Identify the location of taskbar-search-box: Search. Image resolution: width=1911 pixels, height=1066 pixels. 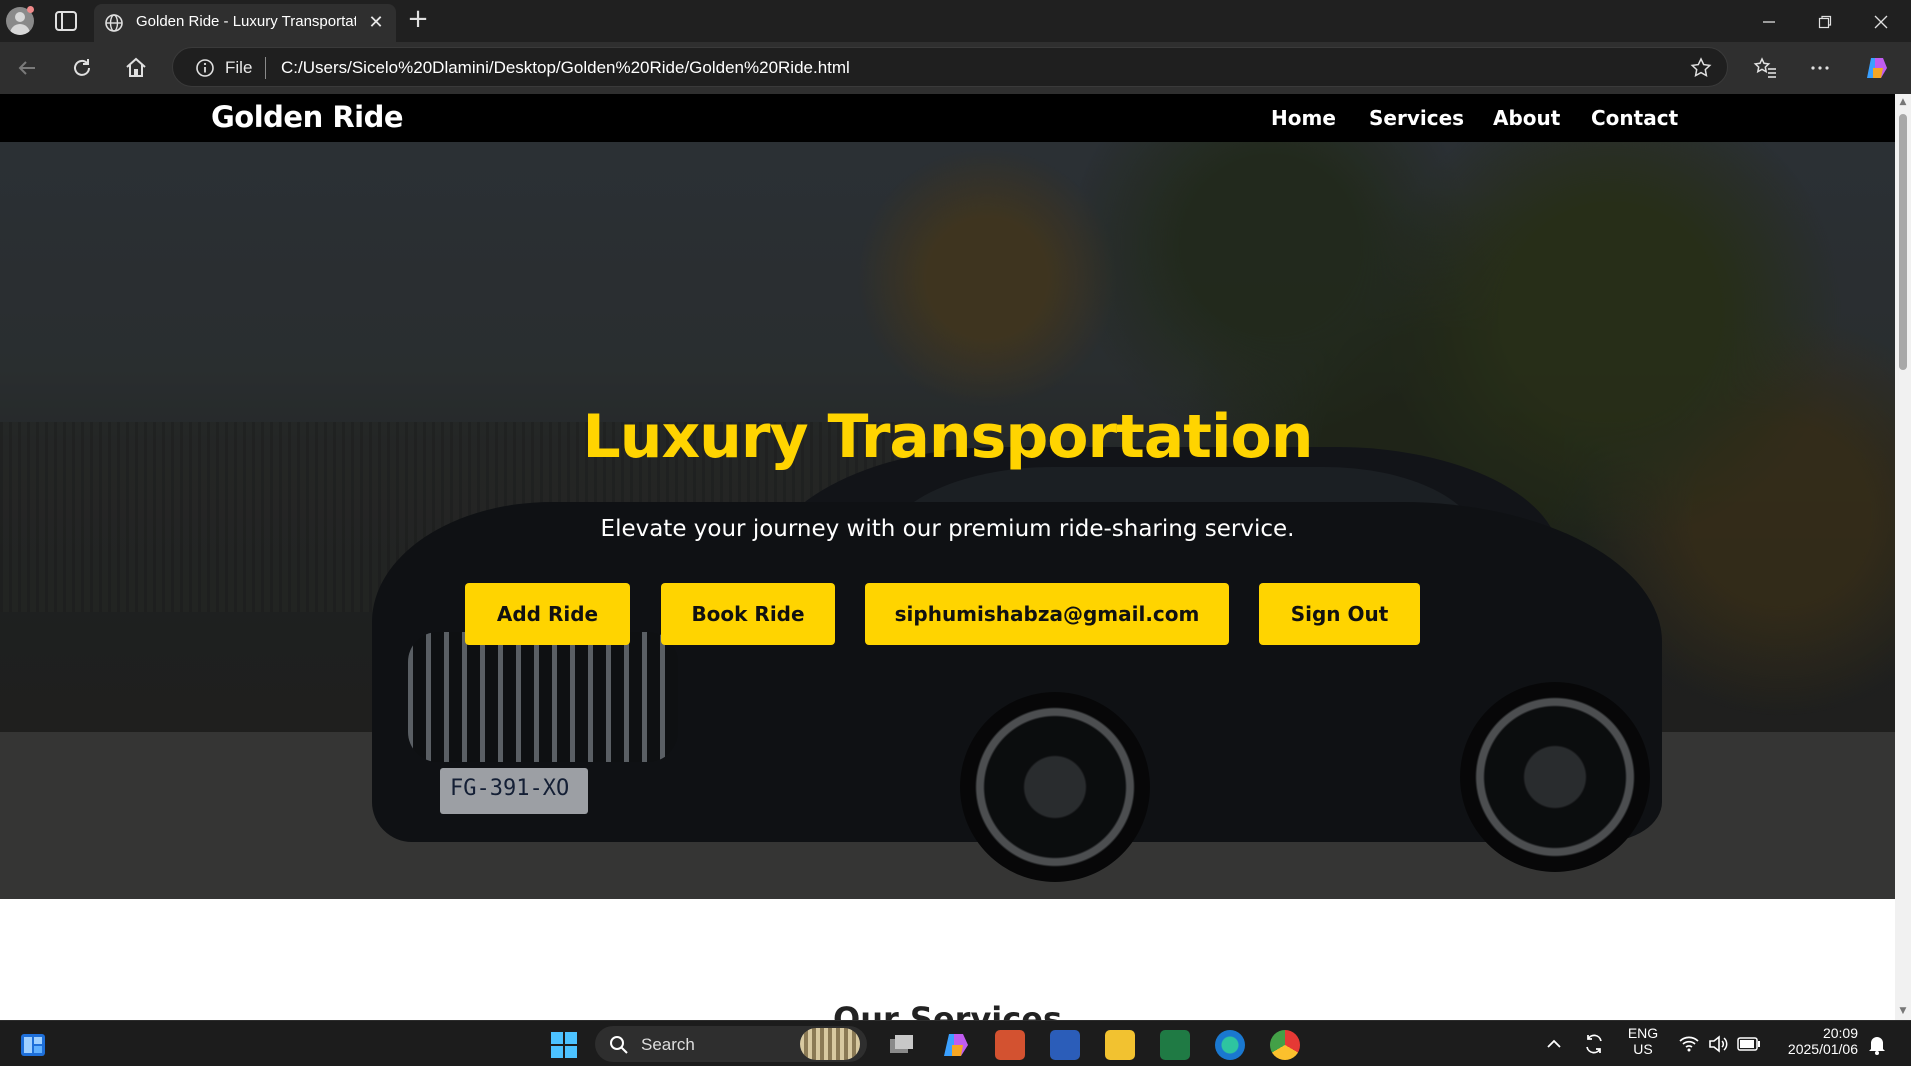
(731, 1044).